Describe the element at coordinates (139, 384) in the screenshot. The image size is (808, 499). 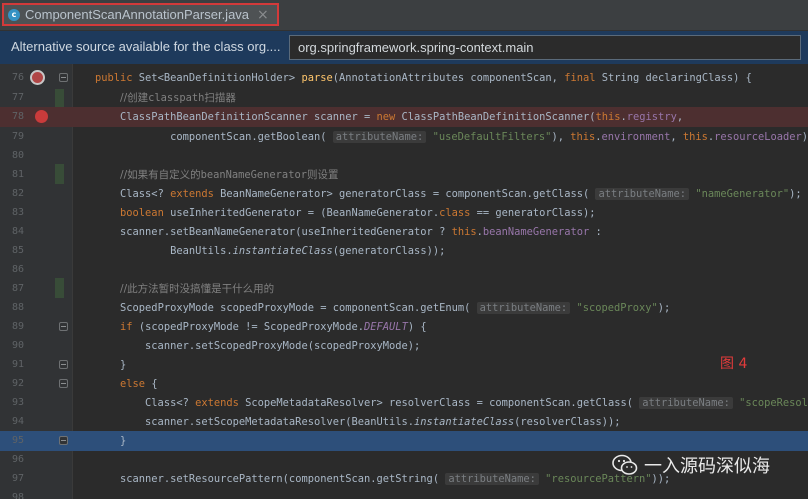
I see `code-text: else {` at that location.